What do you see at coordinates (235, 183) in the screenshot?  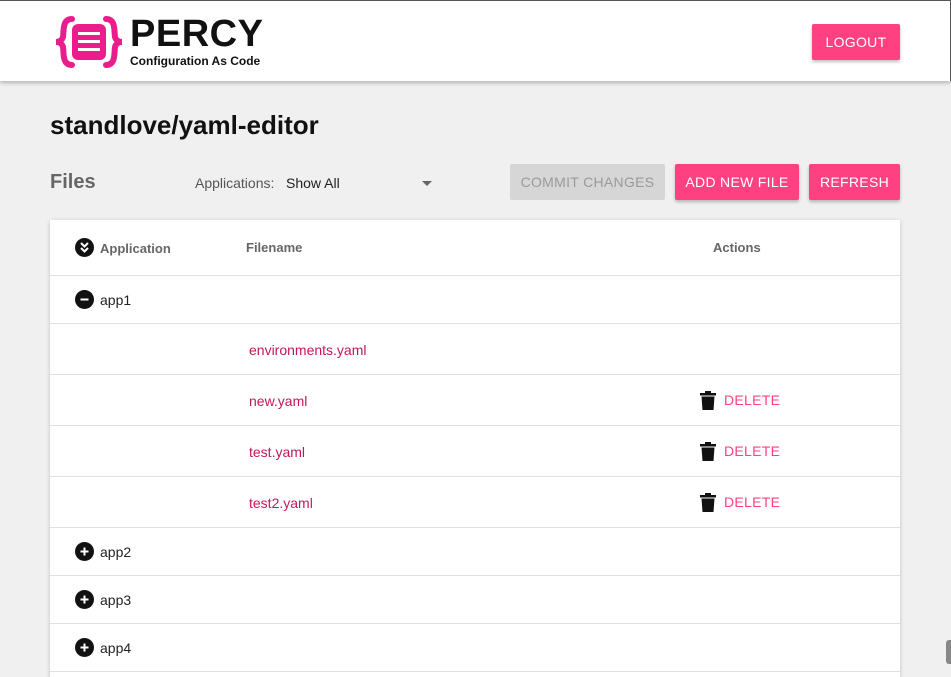 I see `applications-filter-label: Applications:` at bounding box center [235, 183].